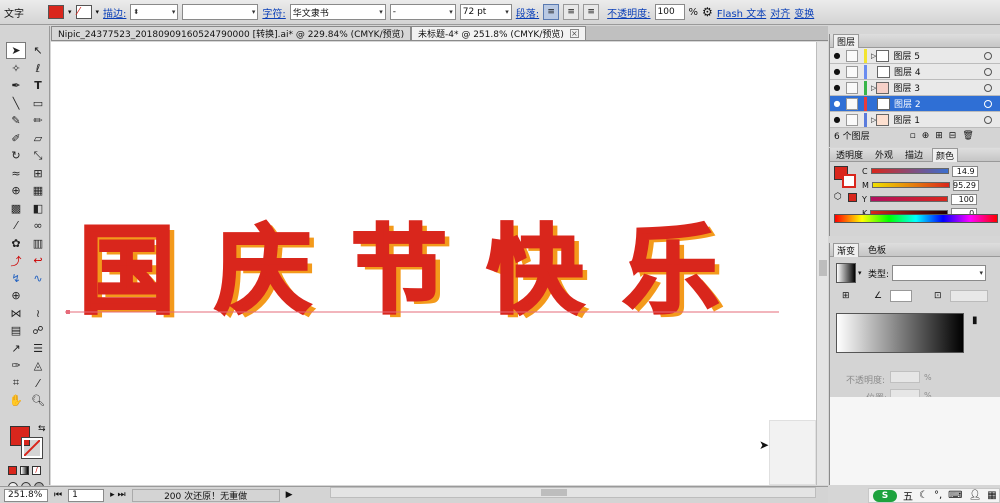  What do you see at coordinates (741, 12) in the screenshot?
I see `flash-text-link: Flash 文本` at bounding box center [741, 12].